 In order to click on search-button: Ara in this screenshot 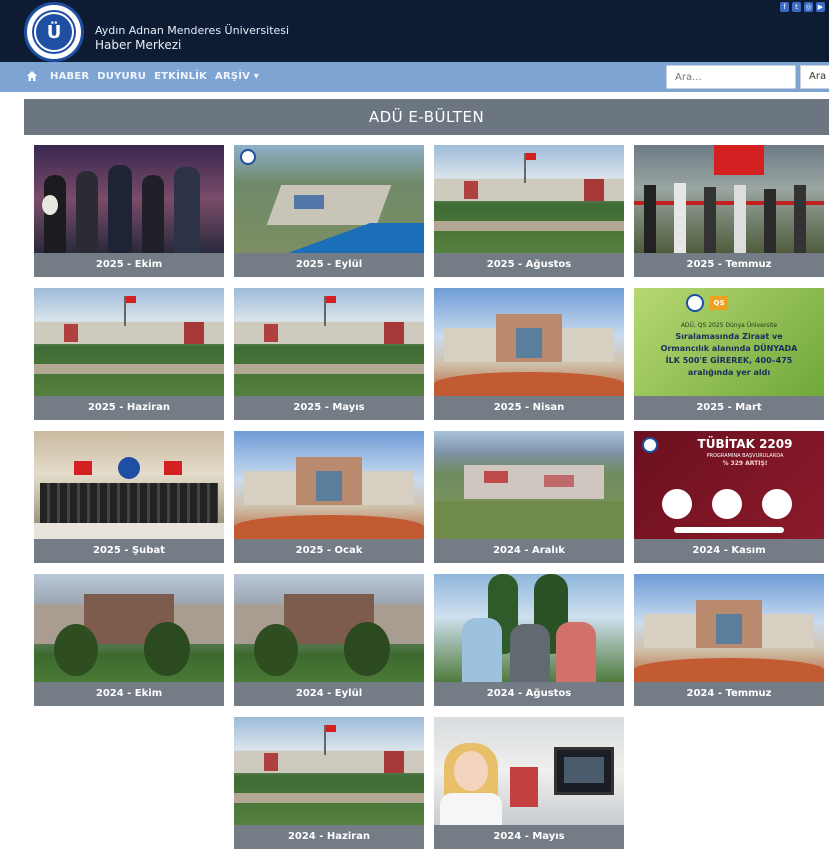, I will do `click(814, 77)`.